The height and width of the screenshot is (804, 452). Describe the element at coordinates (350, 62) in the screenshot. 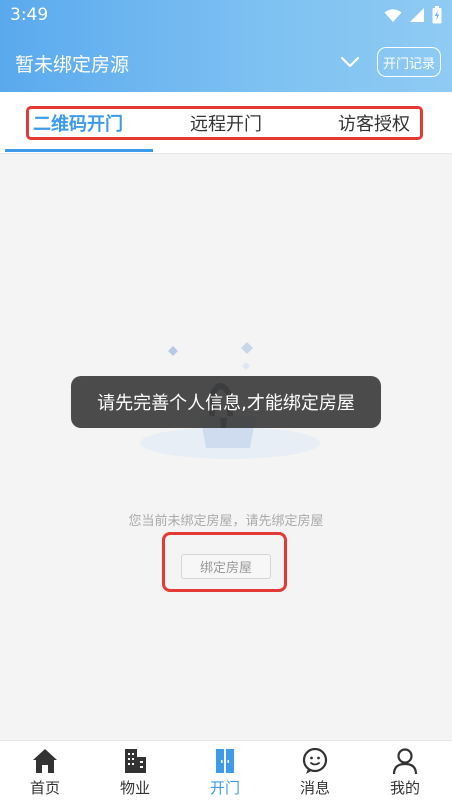

I see `chevron-down-icon` at that location.